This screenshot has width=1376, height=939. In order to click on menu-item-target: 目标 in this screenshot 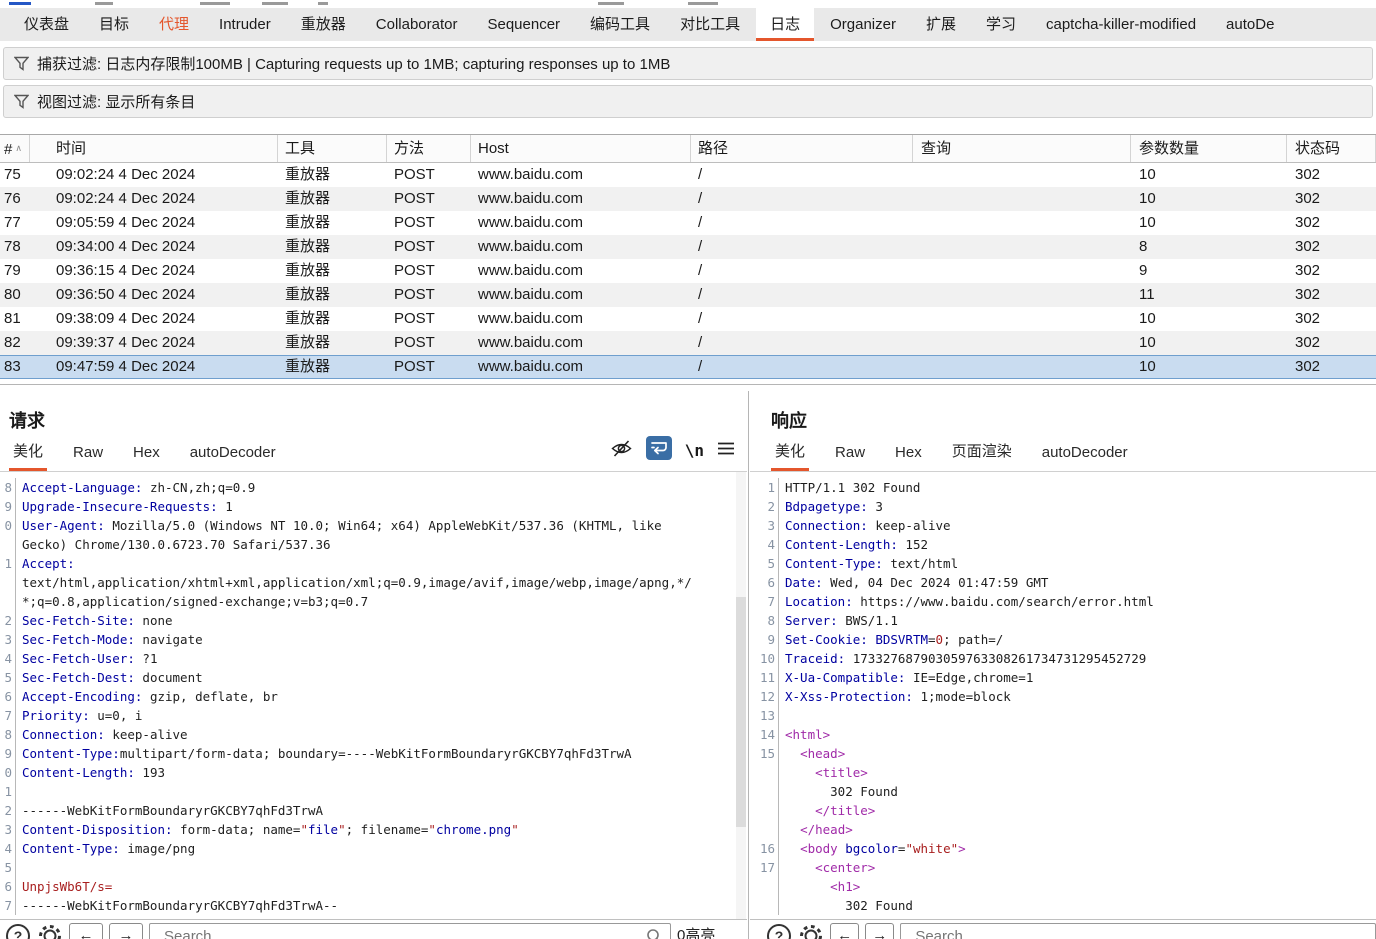, I will do `click(114, 24)`.